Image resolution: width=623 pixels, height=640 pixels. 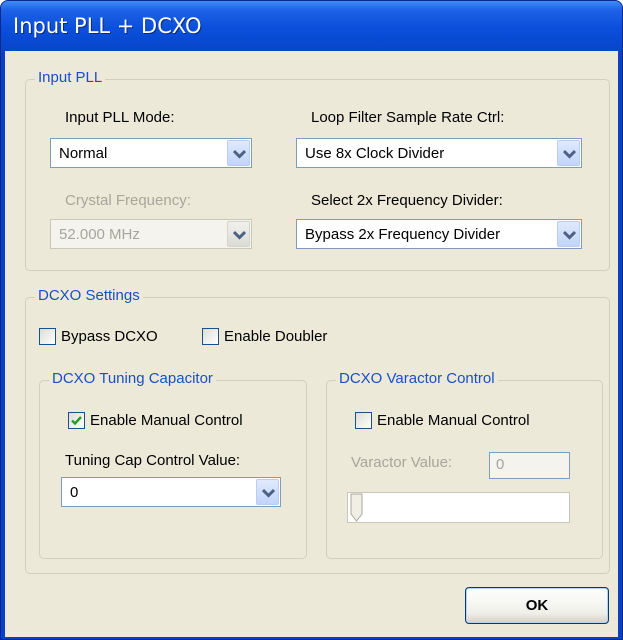 I want to click on dcxo-settings-legend: DCXO Settings, so click(x=89, y=296).